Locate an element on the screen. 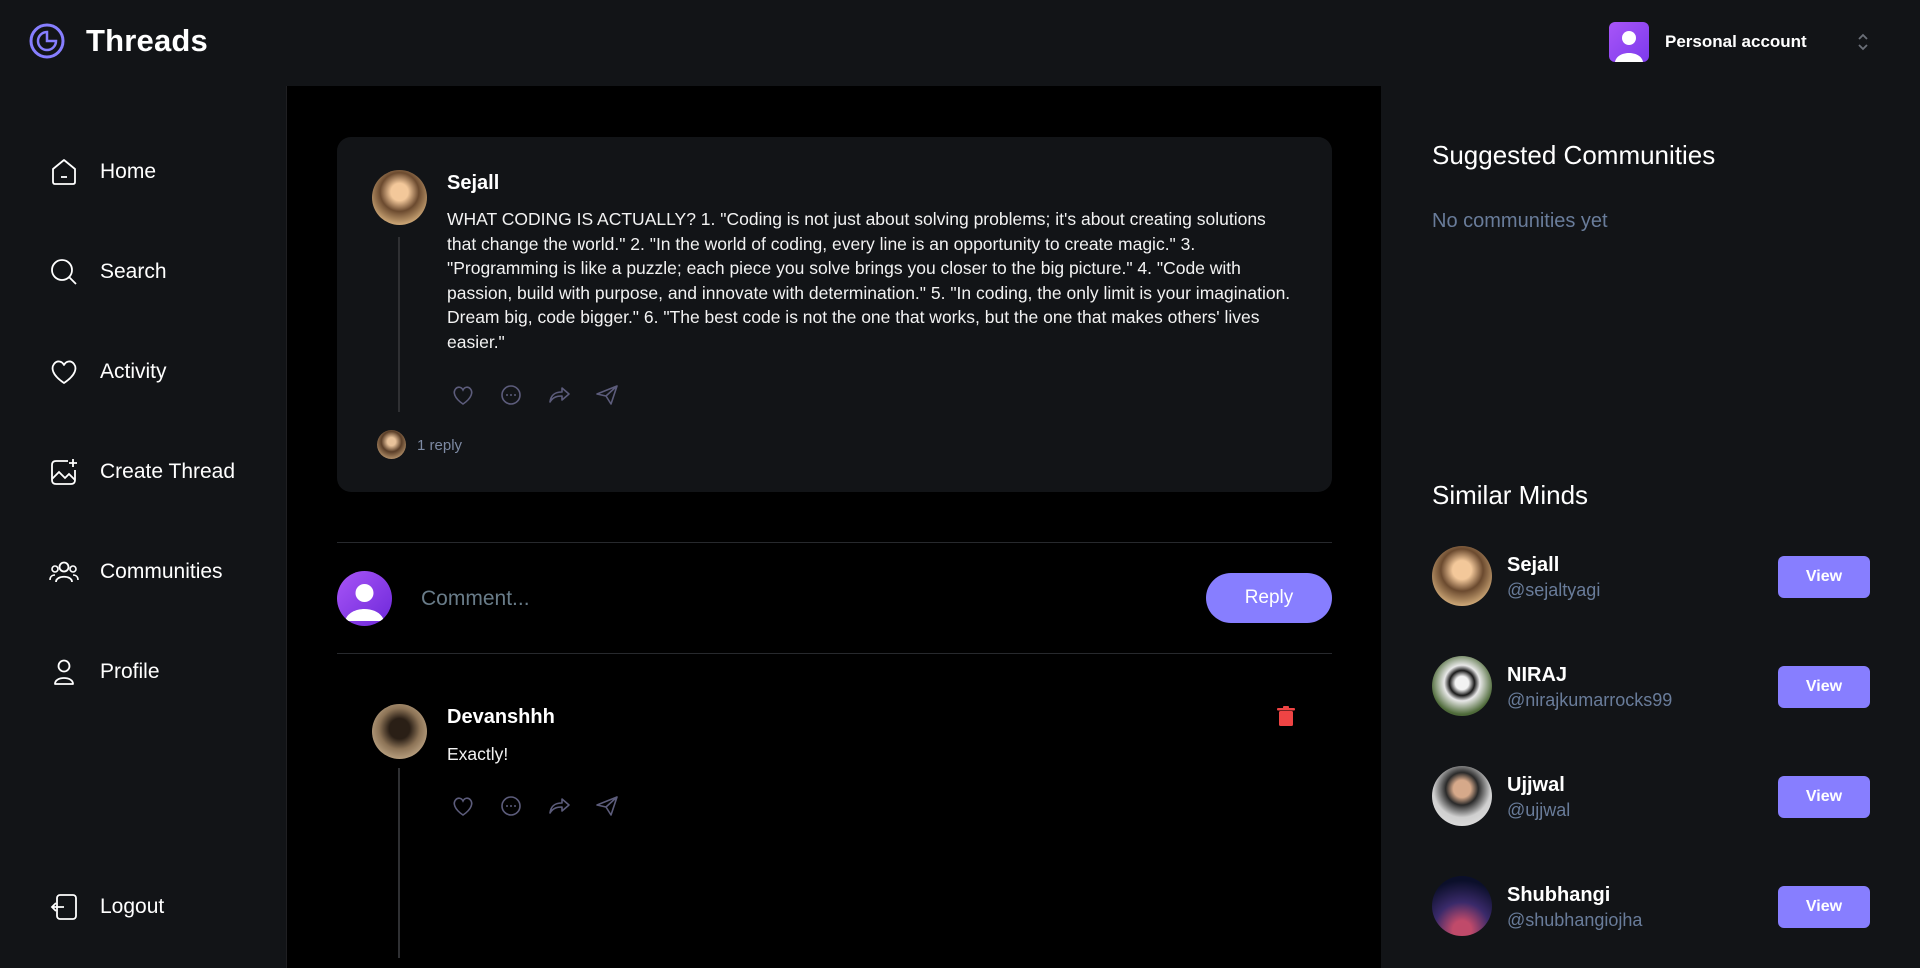 The image size is (1920, 968). logo-icon is located at coordinates (47, 41).